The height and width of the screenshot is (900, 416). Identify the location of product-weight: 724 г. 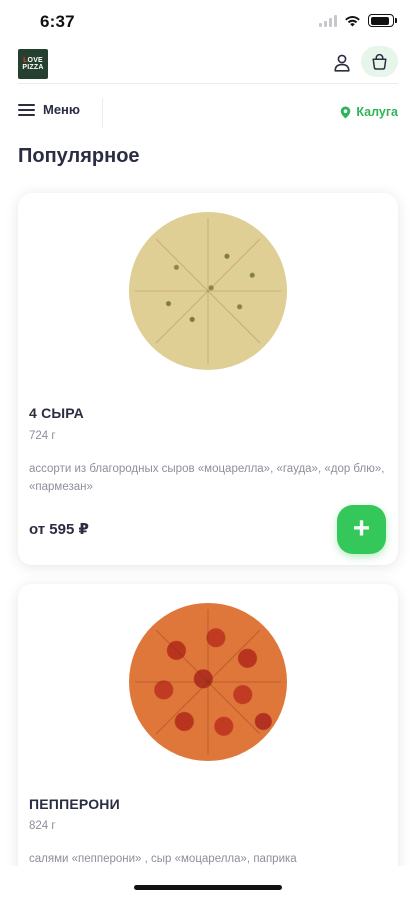
(42, 436).